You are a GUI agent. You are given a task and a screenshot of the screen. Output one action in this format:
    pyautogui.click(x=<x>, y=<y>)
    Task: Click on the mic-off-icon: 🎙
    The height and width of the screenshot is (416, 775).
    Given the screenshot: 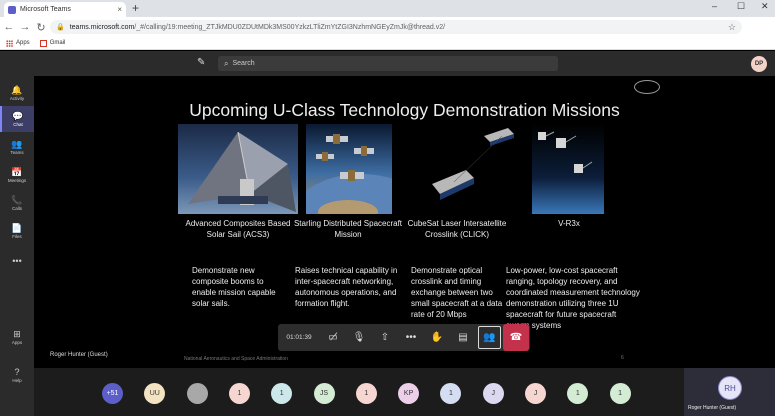 What is the action you would take?
    pyautogui.click(x=359, y=337)
    